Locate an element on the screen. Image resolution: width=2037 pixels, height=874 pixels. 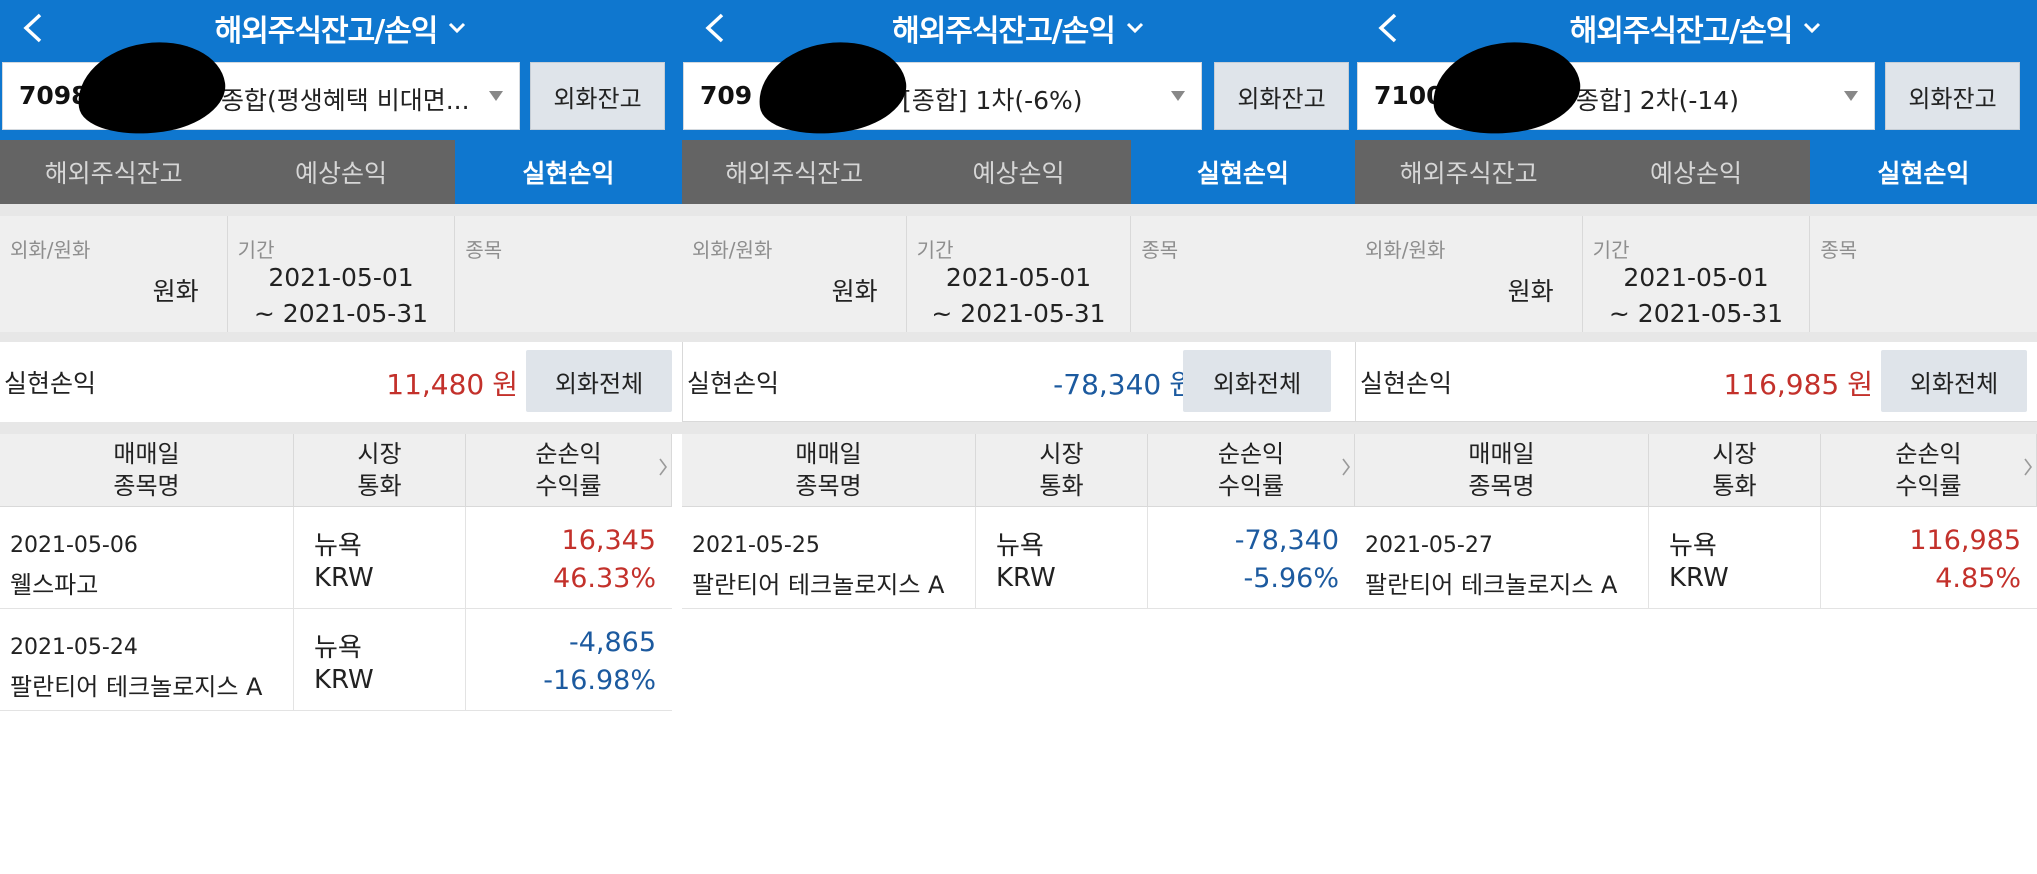
trade-date: 2021-05-24 is located at coordinates (74, 647).